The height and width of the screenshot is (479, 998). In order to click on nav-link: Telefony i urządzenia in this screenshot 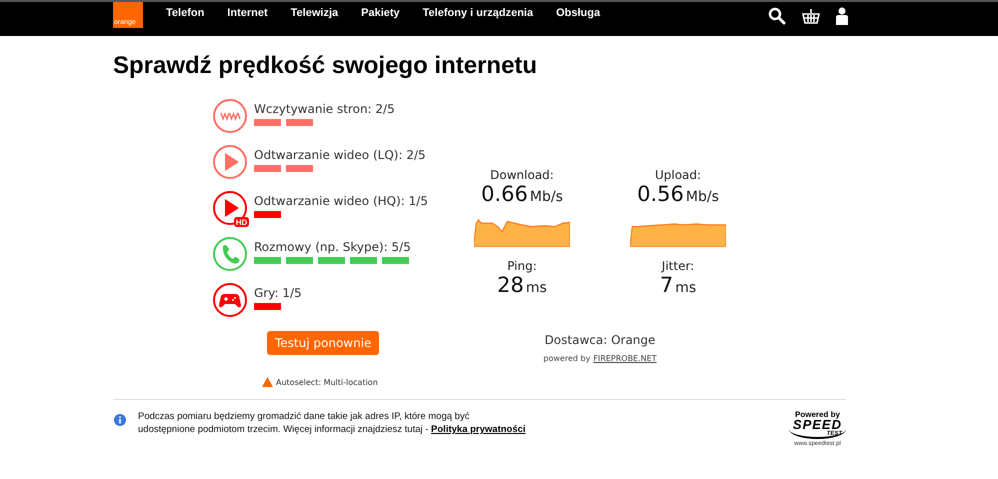, I will do `click(478, 13)`.